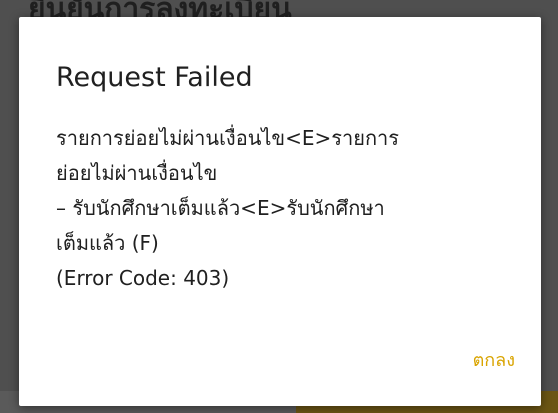 This screenshot has width=558, height=413. I want to click on dialog-message-line: ย่อยไม่ผ่านเงื่อนไข, so click(137, 173).